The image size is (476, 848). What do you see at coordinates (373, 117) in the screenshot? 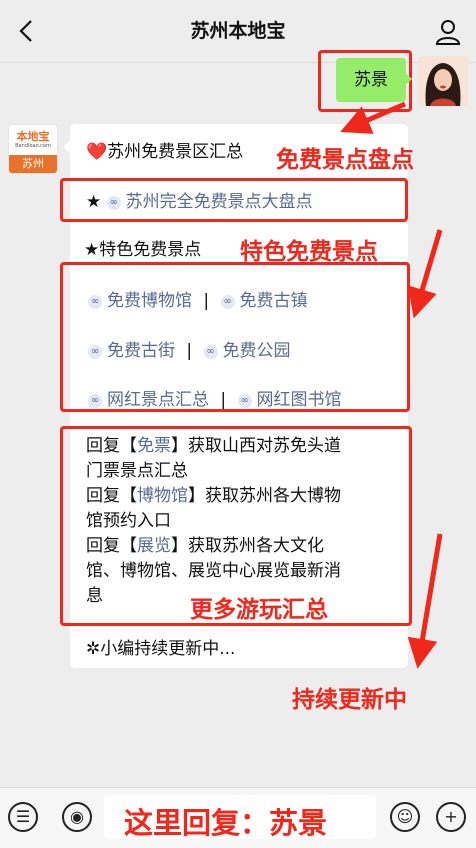
I see `arrow-to-free-spots` at bounding box center [373, 117].